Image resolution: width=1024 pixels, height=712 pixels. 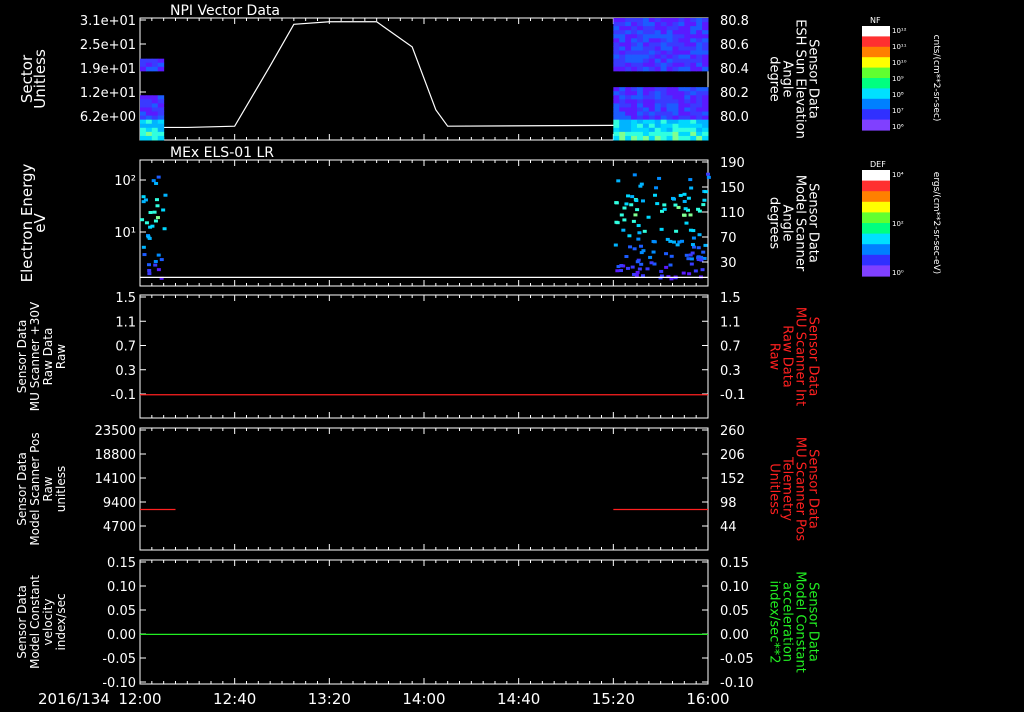 What do you see at coordinates (737, 659) in the screenshot?
I see `right-tick-label: -0.05` at bounding box center [737, 659].